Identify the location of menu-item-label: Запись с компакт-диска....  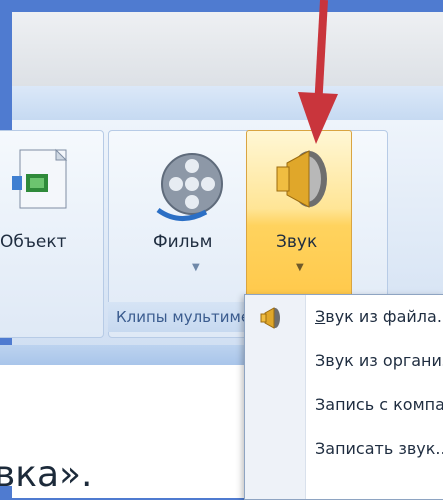
(379, 404).